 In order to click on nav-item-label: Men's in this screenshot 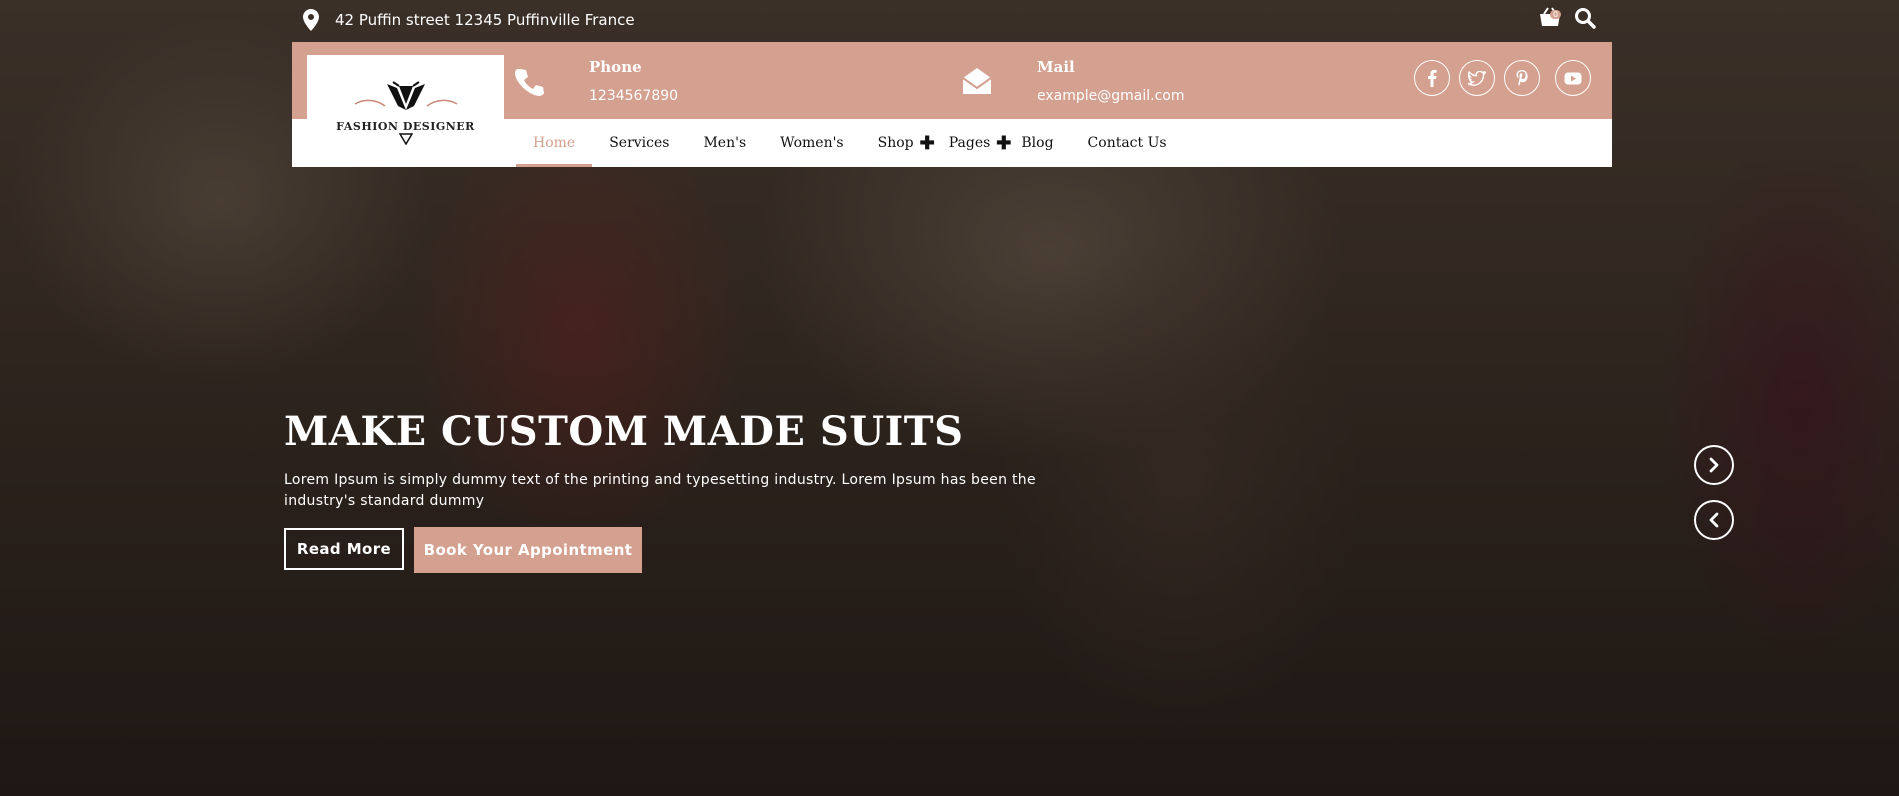, I will do `click(725, 143)`.